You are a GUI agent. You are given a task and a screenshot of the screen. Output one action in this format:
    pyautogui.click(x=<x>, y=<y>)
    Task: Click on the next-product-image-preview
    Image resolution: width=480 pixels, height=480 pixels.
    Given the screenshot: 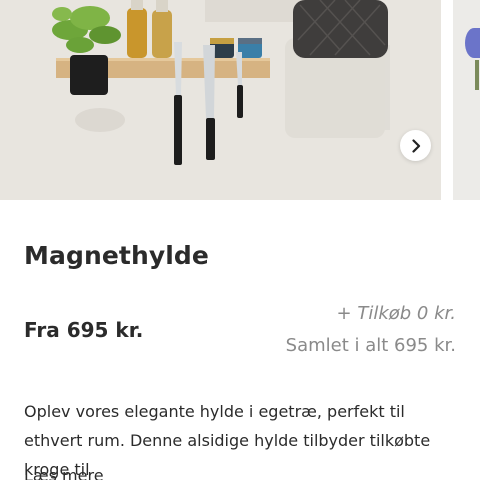 What is the action you would take?
    pyautogui.click(x=466, y=100)
    